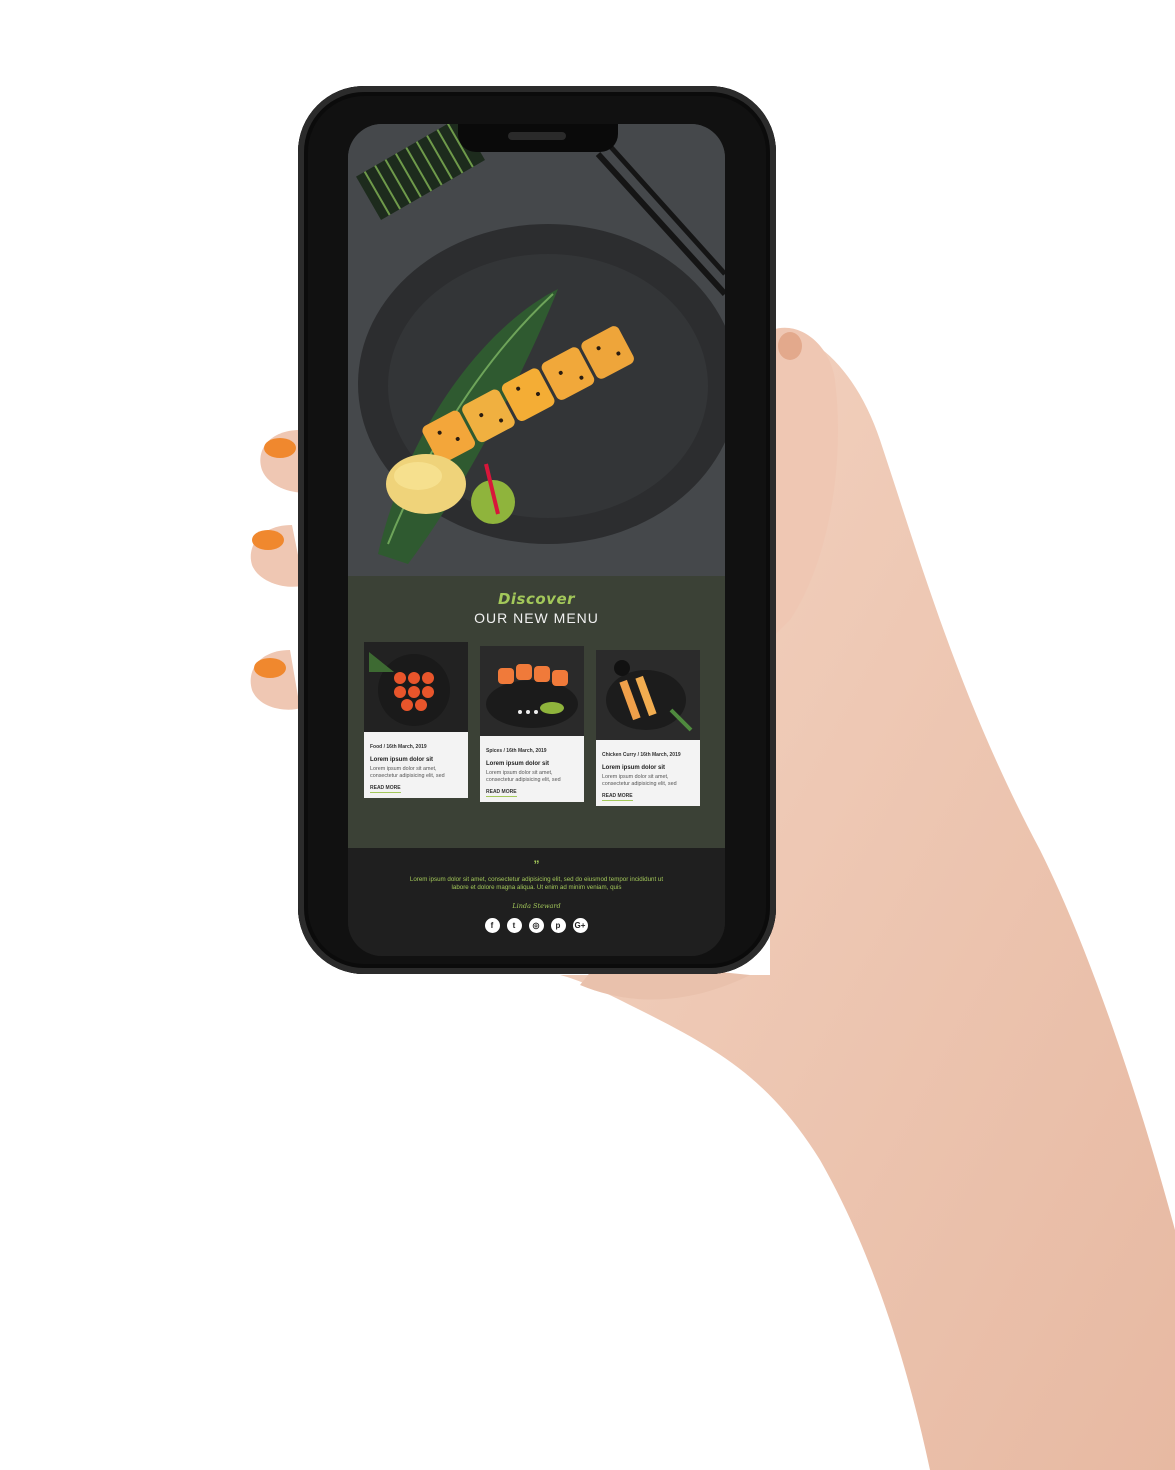 This screenshot has width=1175, height=1470. I want to click on quote-icon: ”, so click(536, 865).